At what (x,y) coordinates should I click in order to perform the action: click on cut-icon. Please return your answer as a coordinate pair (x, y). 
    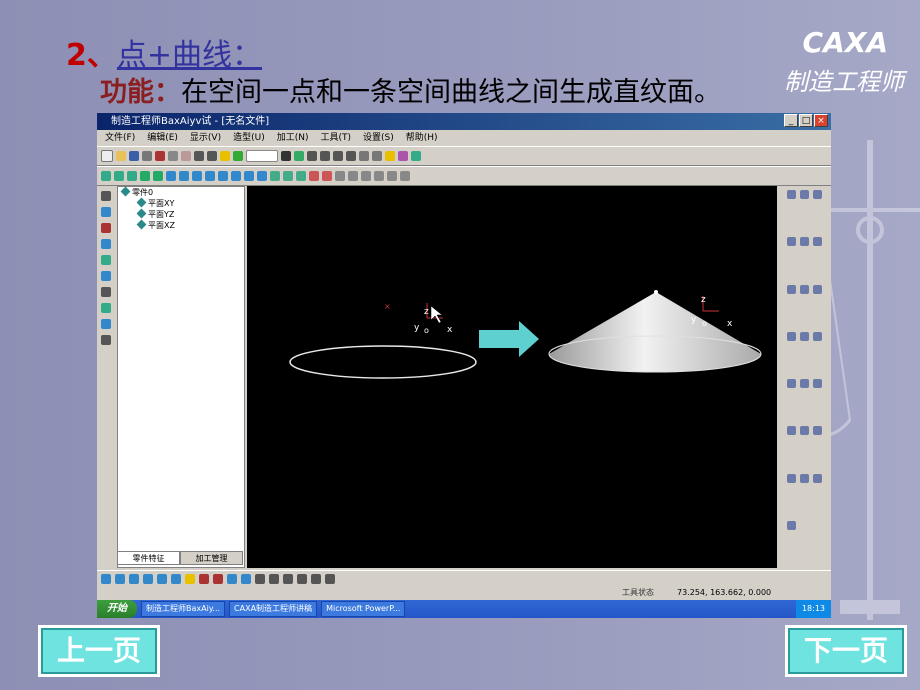
    Looking at the image, I should click on (160, 156).